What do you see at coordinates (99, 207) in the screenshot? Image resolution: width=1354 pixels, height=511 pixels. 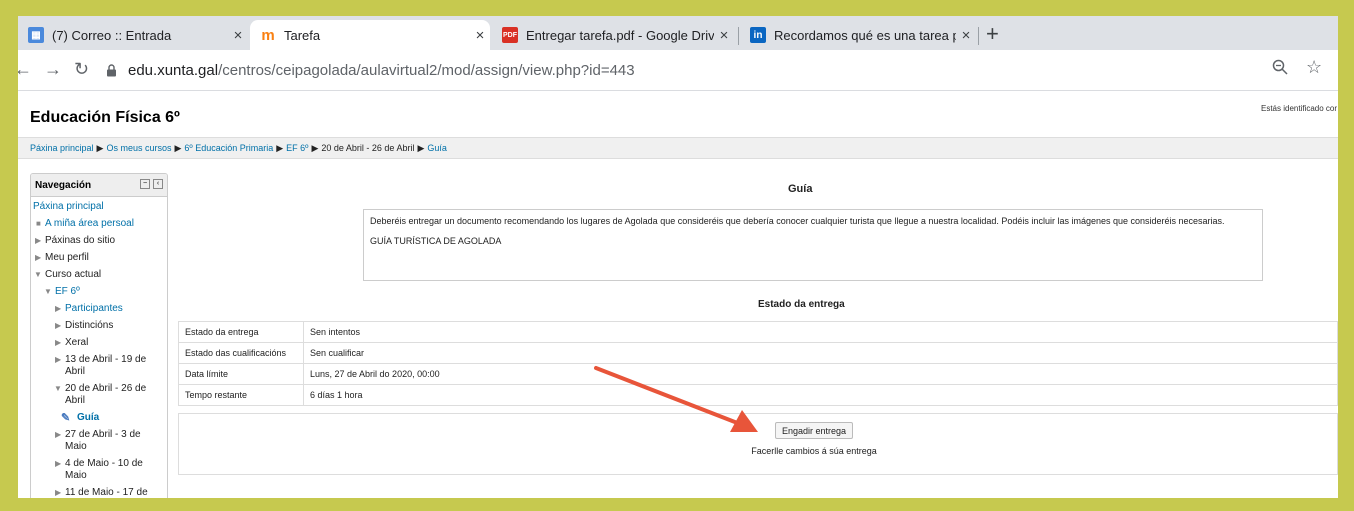 I see `nav-item-home: Páxina principal` at bounding box center [99, 207].